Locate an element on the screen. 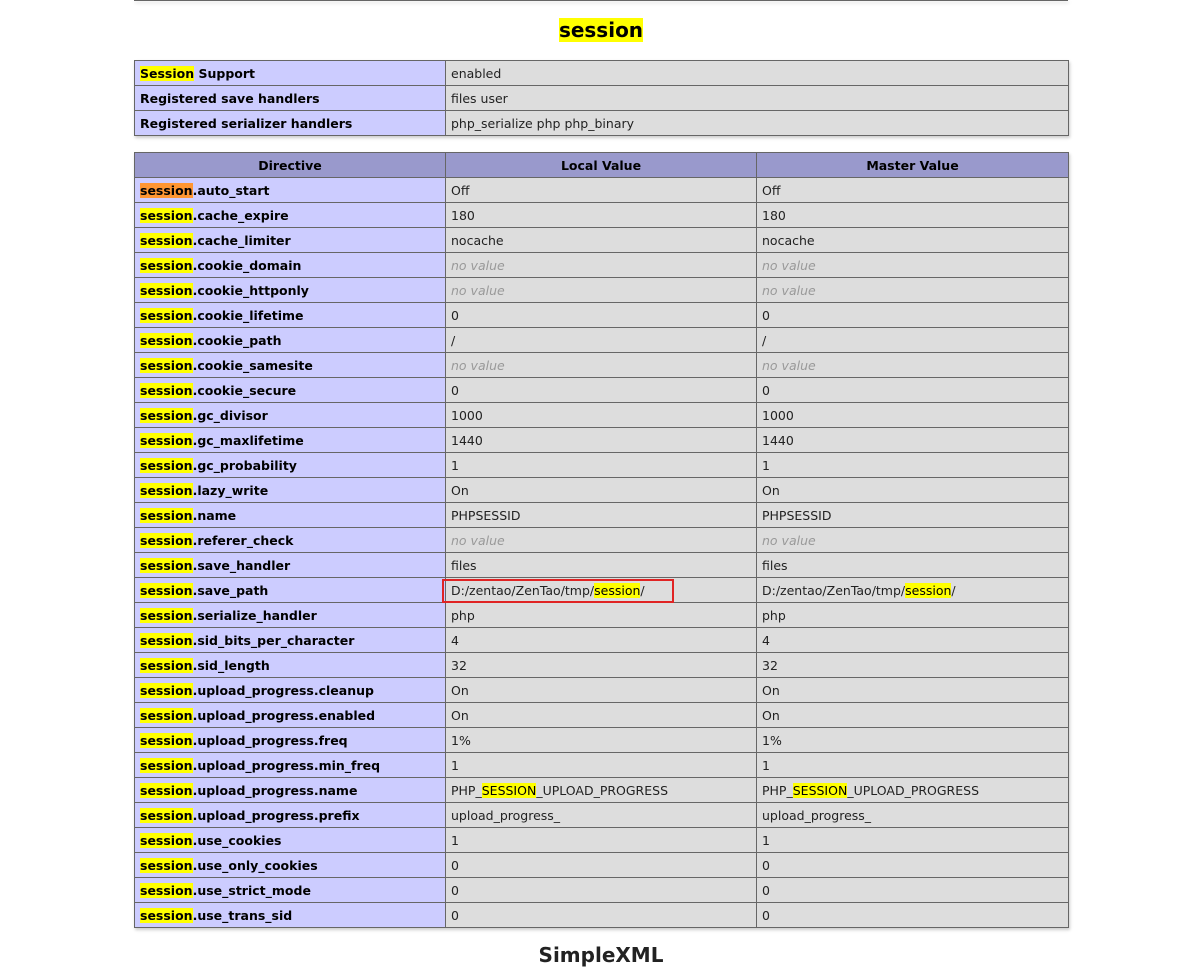  directive-suffix: .use_only_cookies is located at coordinates (255, 865).